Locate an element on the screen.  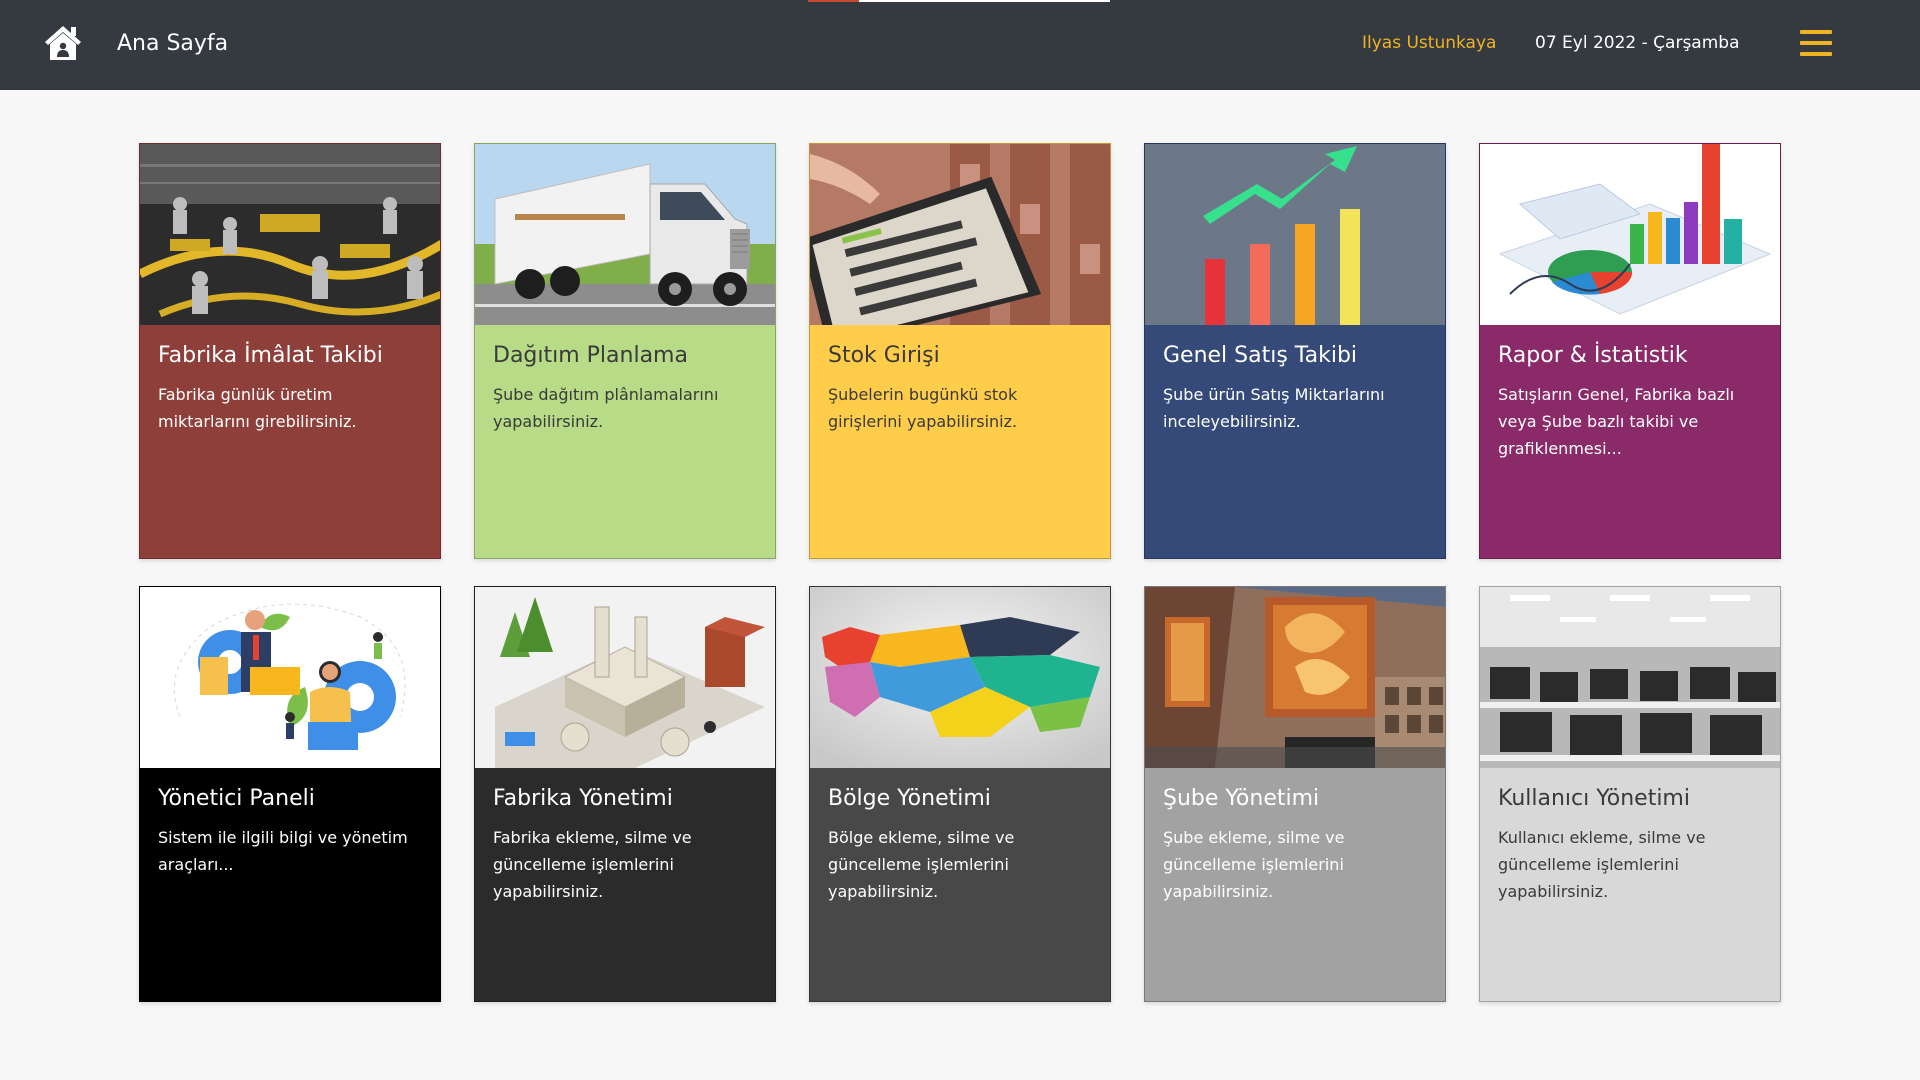
home-icon is located at coordinates (63, 43).